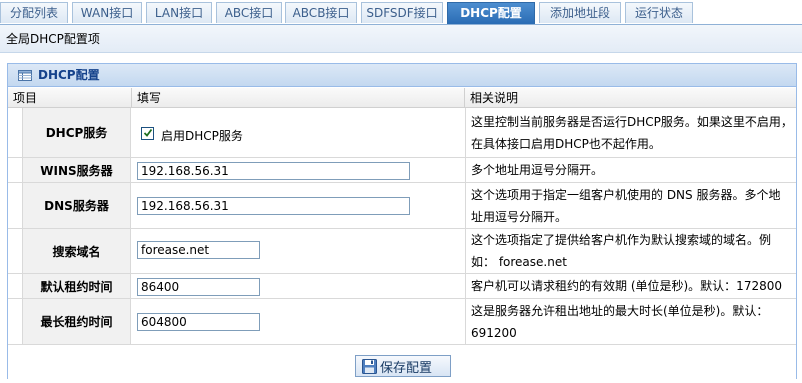 The width and height of the screenshot is (802, 383). I want to click on dns-server-input, so click(273, 206).